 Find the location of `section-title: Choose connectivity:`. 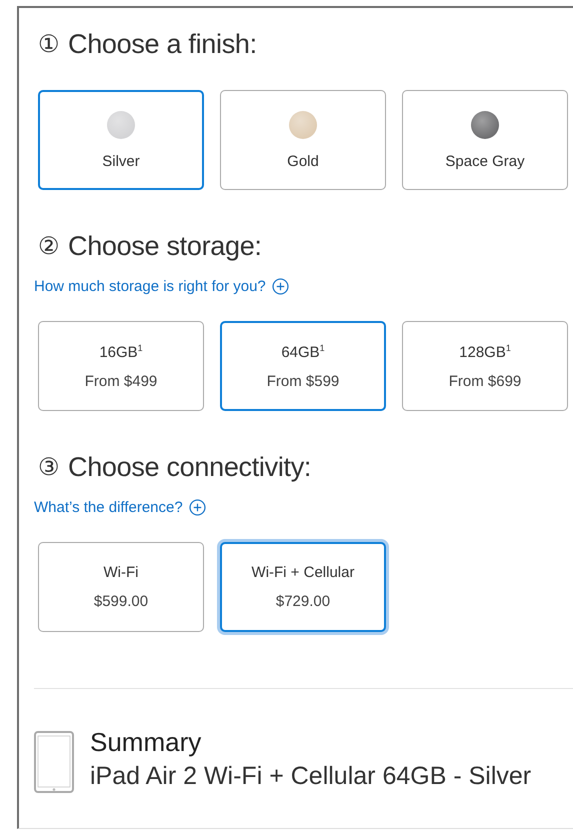

section-title: Choose connectivity: is located at coordinates (190, 467).